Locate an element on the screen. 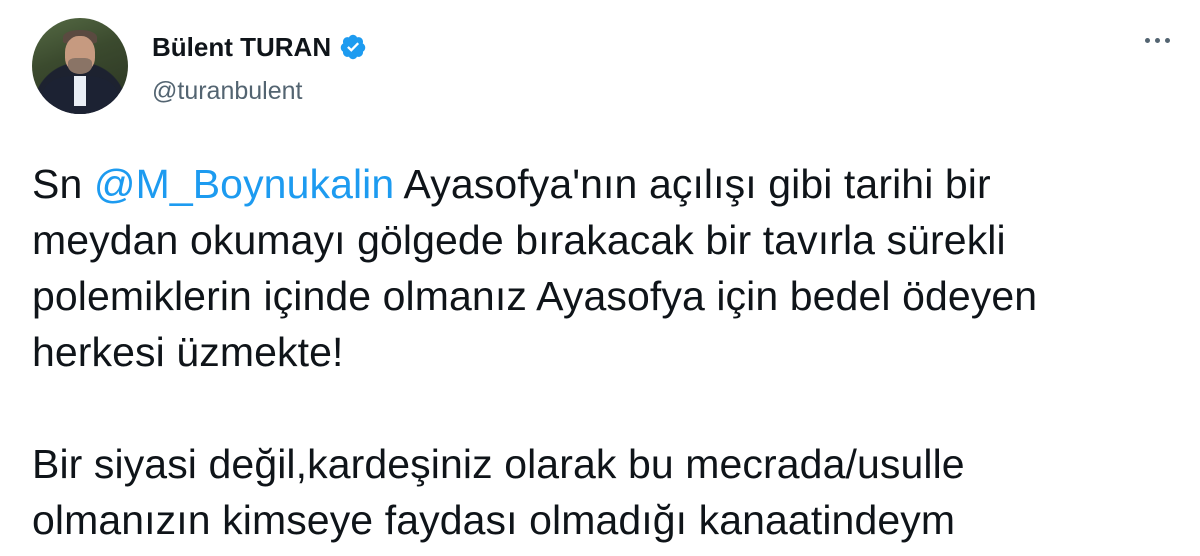  more-options-ellipsis-icon is located at coordinates (1157, 40).